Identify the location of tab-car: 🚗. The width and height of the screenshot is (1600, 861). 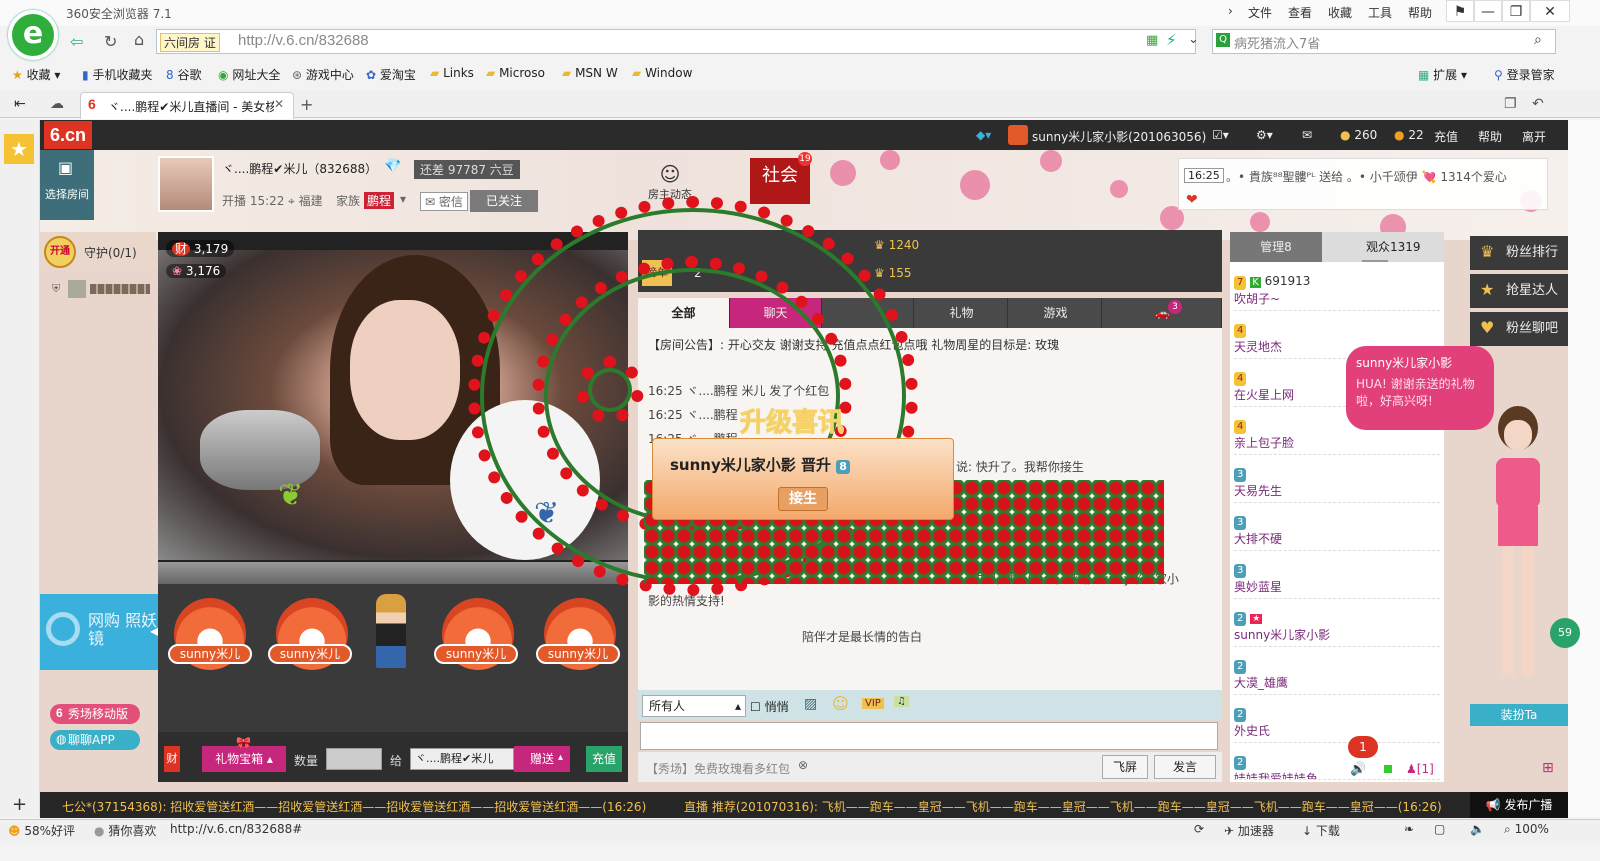
(1163, 313).